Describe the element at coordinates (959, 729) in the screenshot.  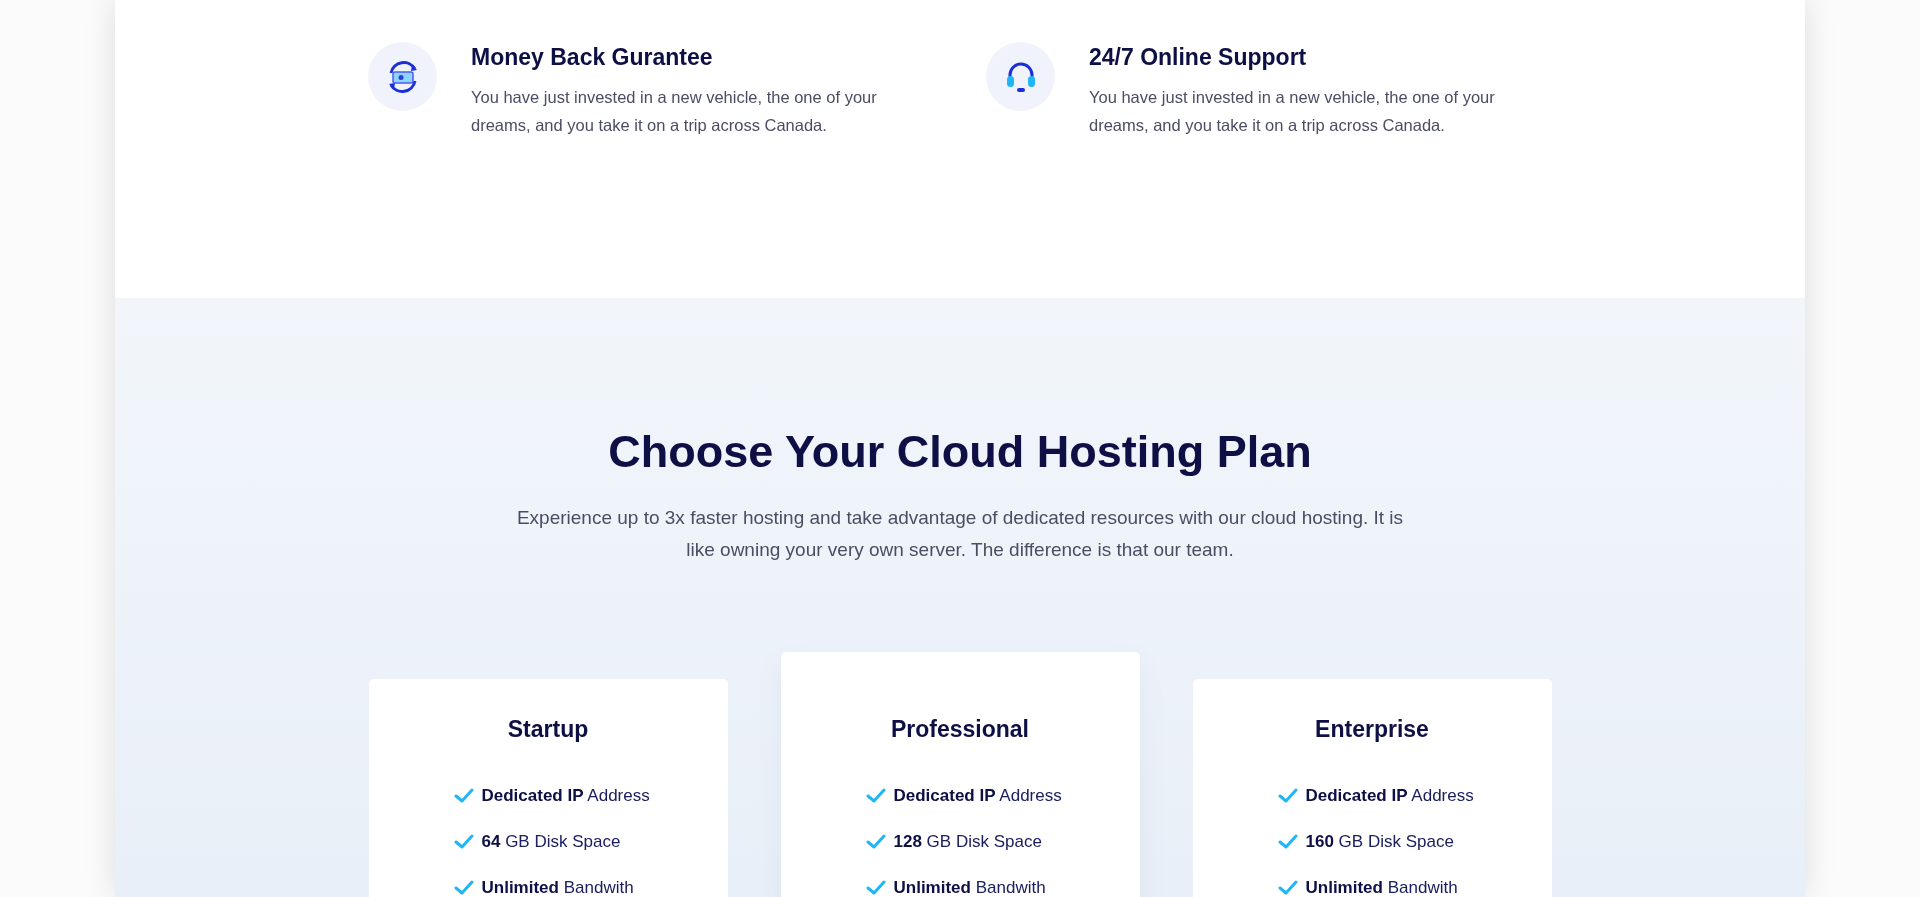
I see `plan-name: Professional` at that location.